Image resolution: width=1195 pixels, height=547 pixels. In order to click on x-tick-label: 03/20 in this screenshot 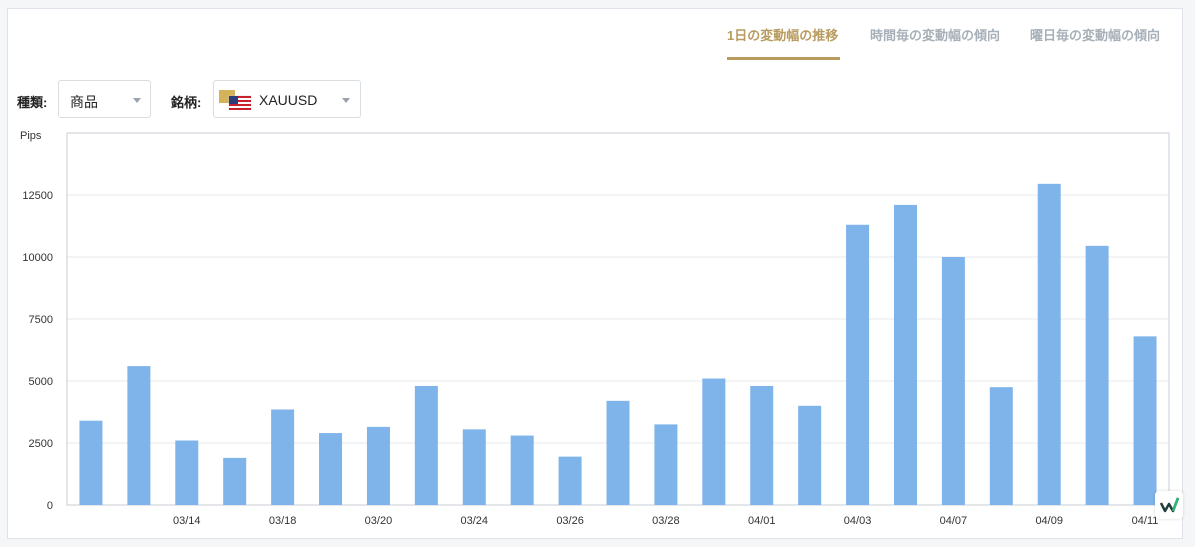, I will do `click(379, 521)`.